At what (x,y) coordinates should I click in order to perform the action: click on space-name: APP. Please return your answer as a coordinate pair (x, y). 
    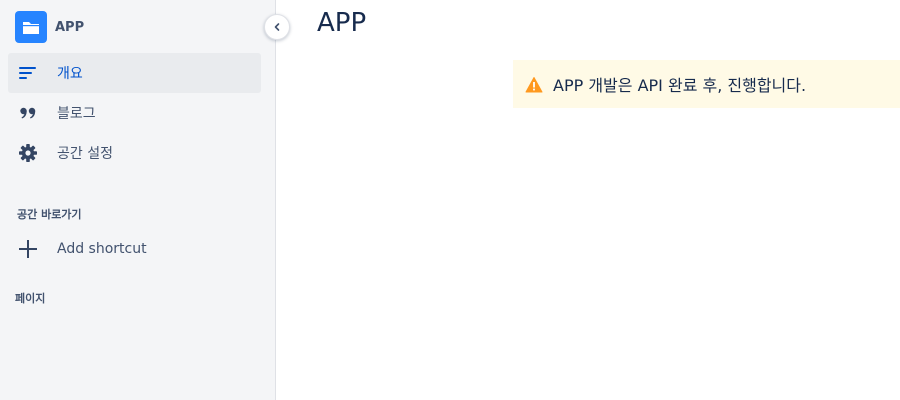
    Looking at the image, I should click on (70, 27).